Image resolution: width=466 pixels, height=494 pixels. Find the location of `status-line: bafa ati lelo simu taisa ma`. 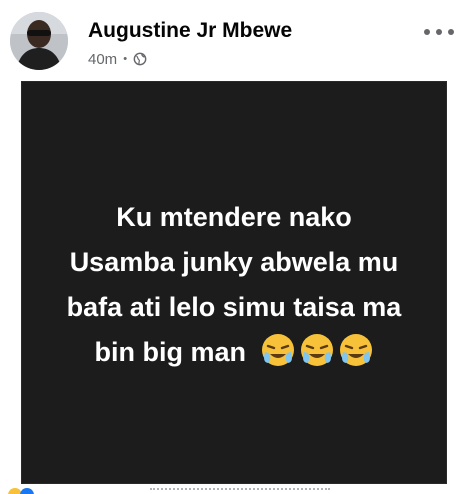

status-line: bafa ati lelo simu taisa ma is located at coordinates (234, 306).